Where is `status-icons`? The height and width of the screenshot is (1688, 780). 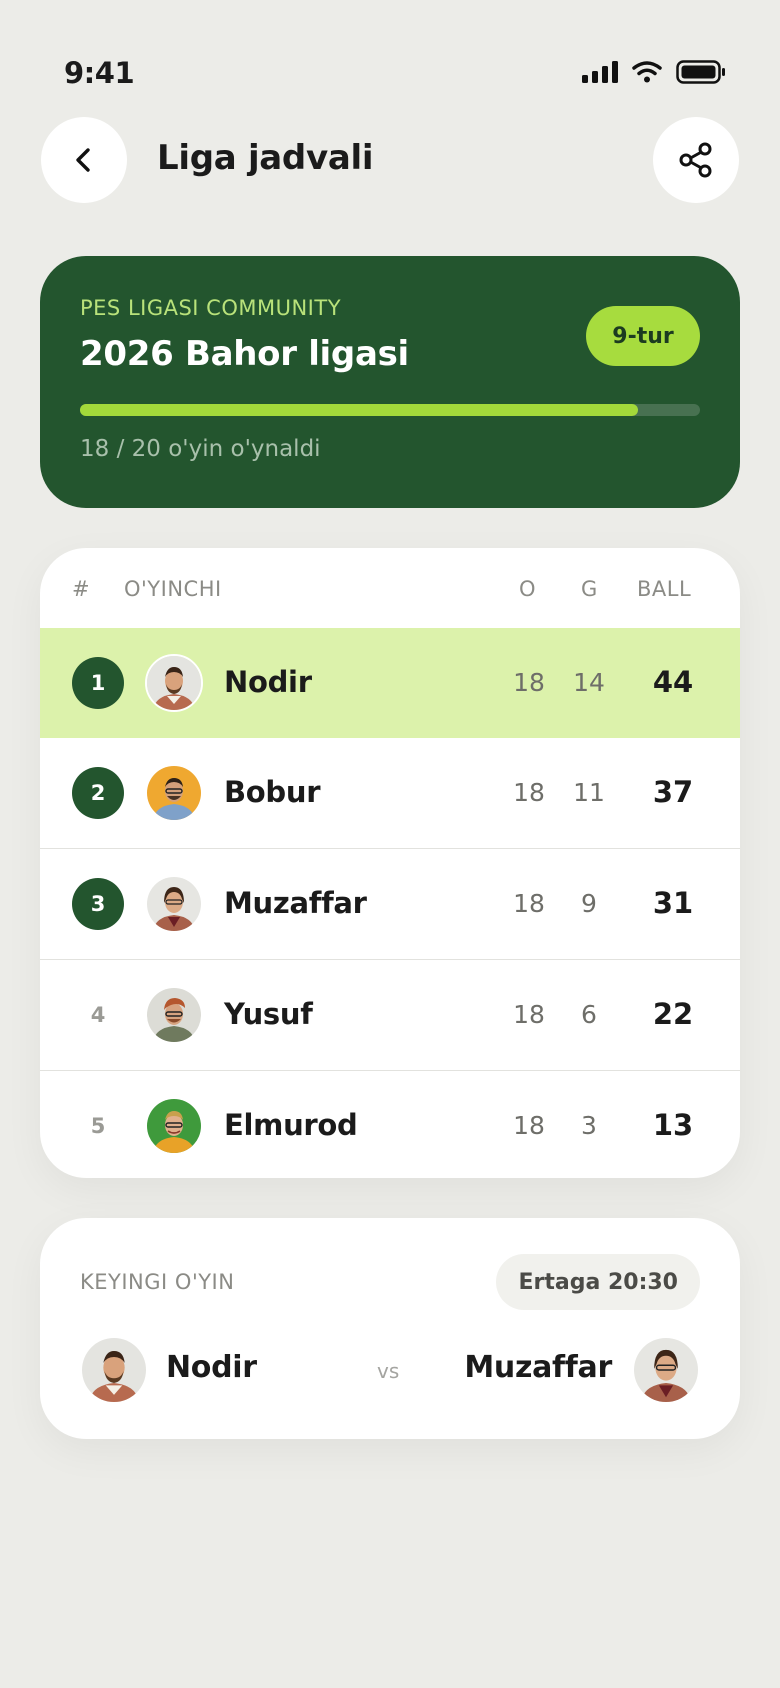
status-icons is located at coordinates (654, 72).